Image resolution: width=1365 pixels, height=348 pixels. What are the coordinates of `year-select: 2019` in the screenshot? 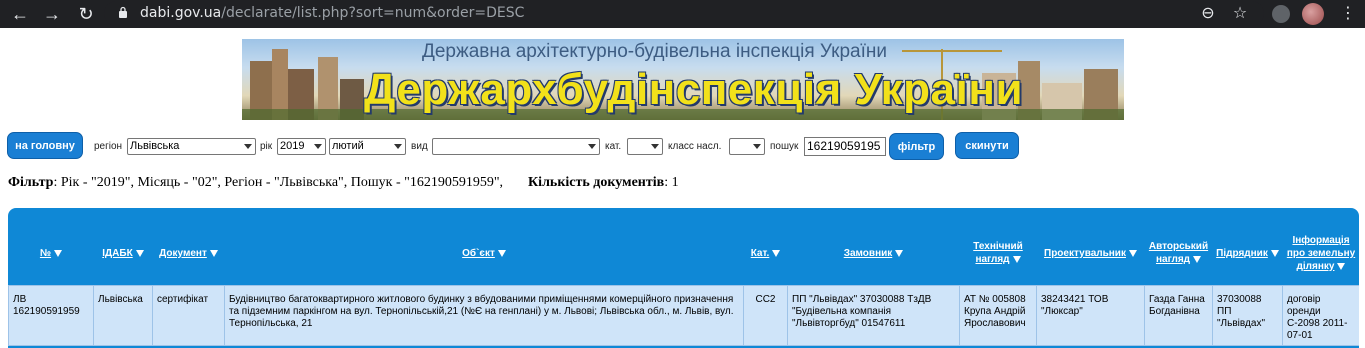 It's located at (301, 146).